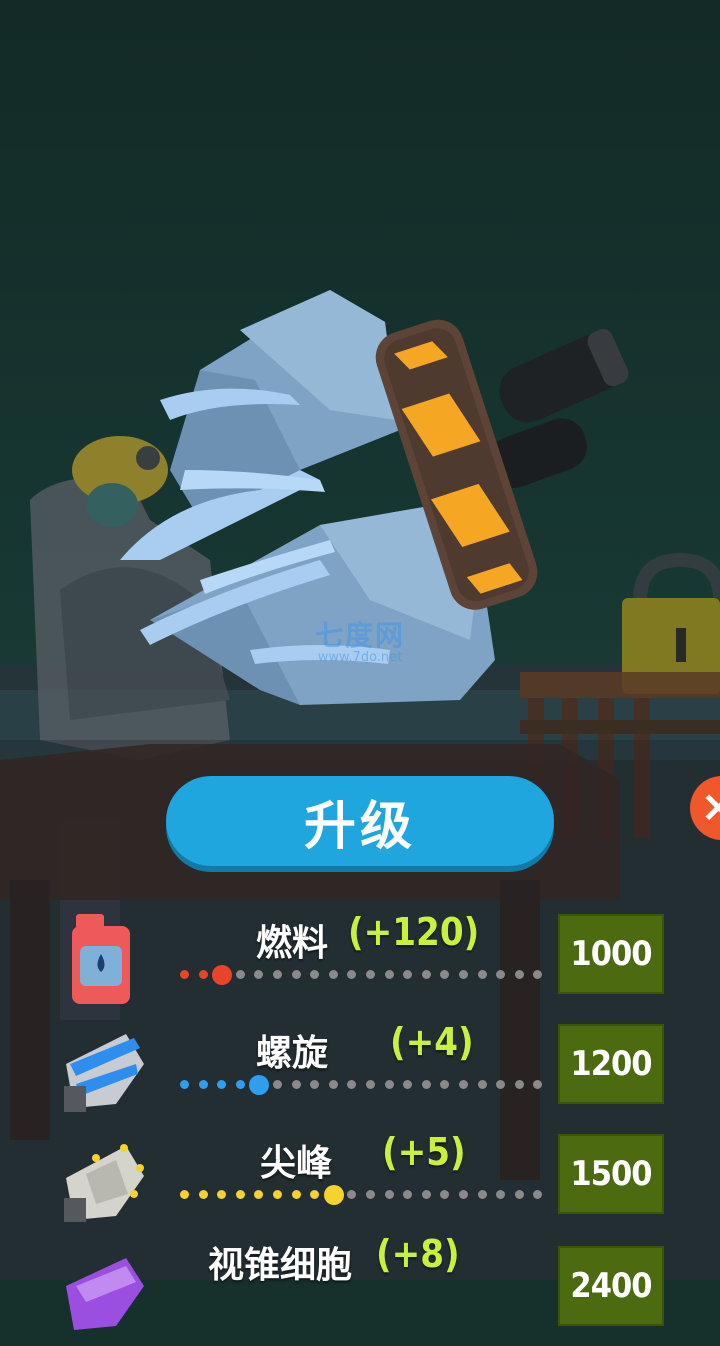 The width and height of the screenshot is (720, 1346). Describe the element at coordinates (280, 1265) in the screenshot. I see `upgrade-name: 视锥细胞` at that location.